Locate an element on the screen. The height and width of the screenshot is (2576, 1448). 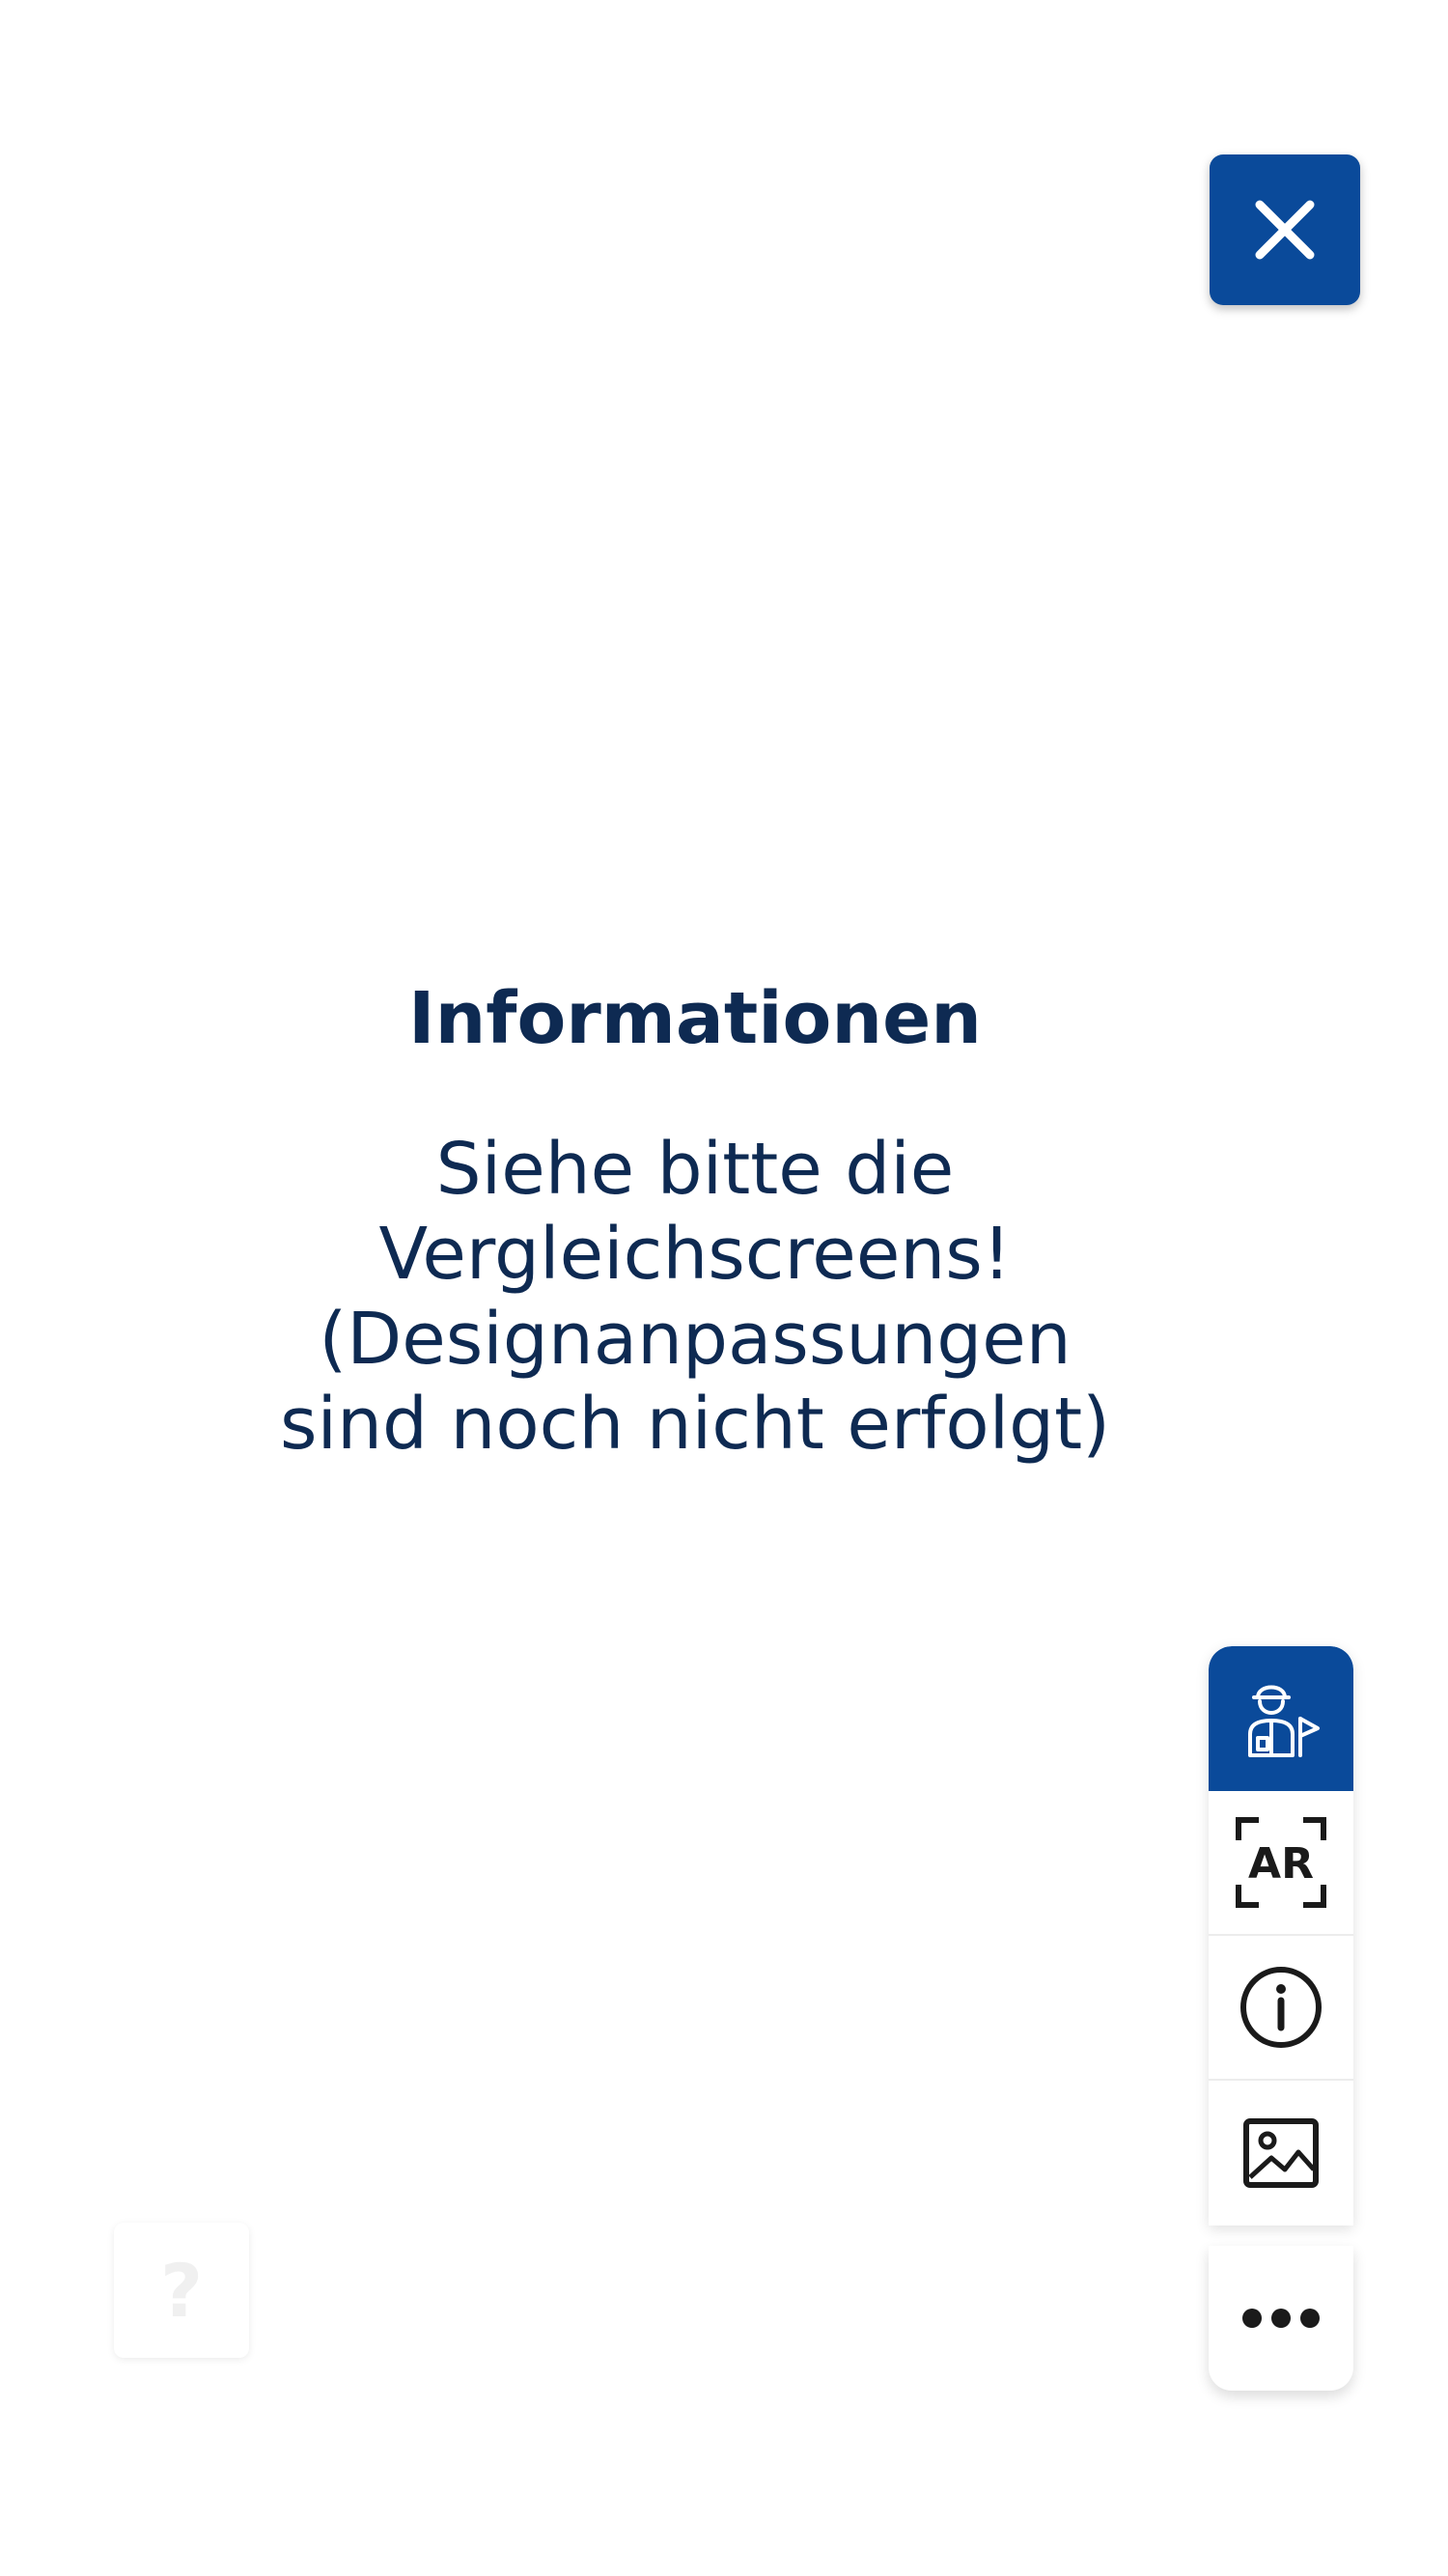
help-icon: ? is located at coordinates (182, 2290).